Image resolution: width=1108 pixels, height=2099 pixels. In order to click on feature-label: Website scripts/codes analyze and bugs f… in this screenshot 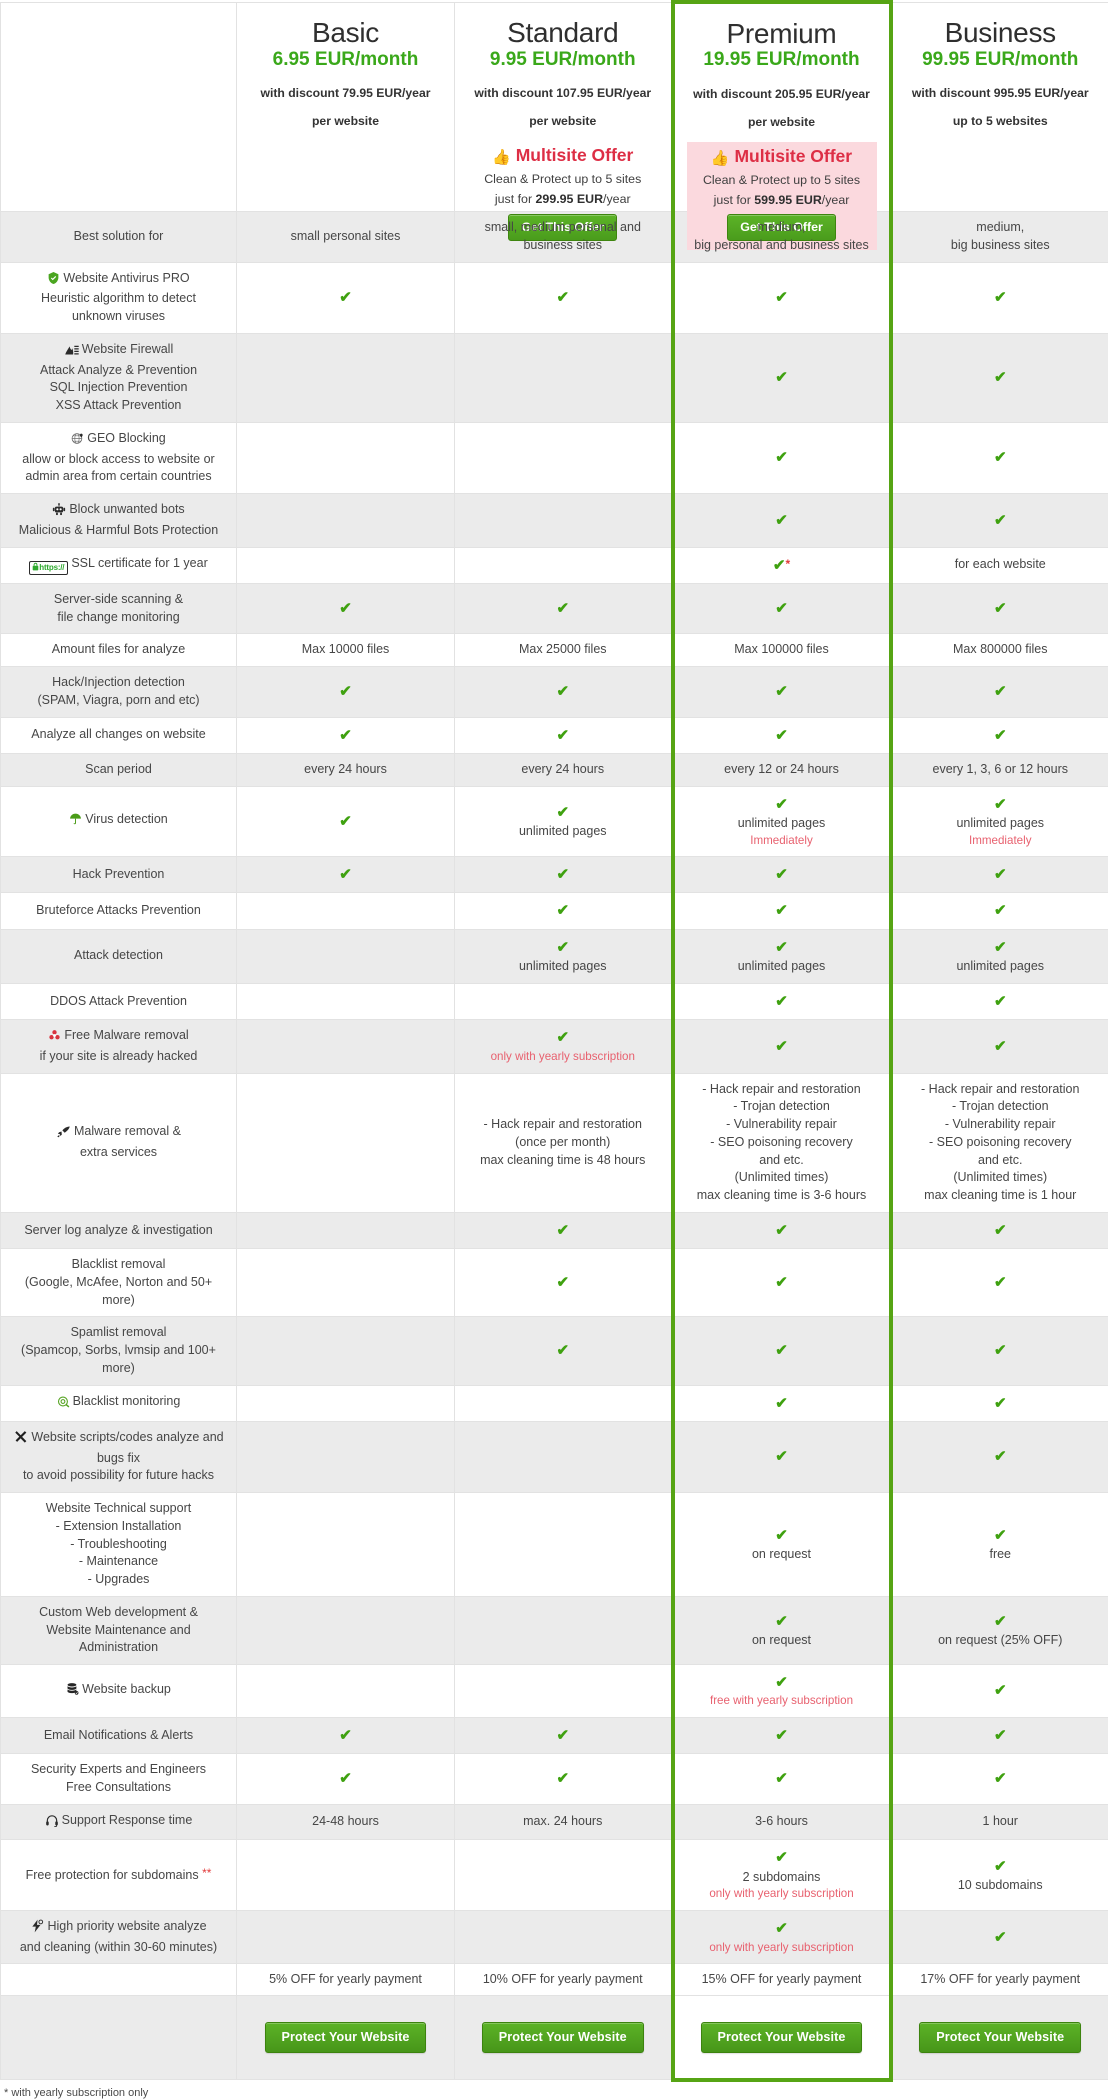, I will do `click(119, 1456)`.